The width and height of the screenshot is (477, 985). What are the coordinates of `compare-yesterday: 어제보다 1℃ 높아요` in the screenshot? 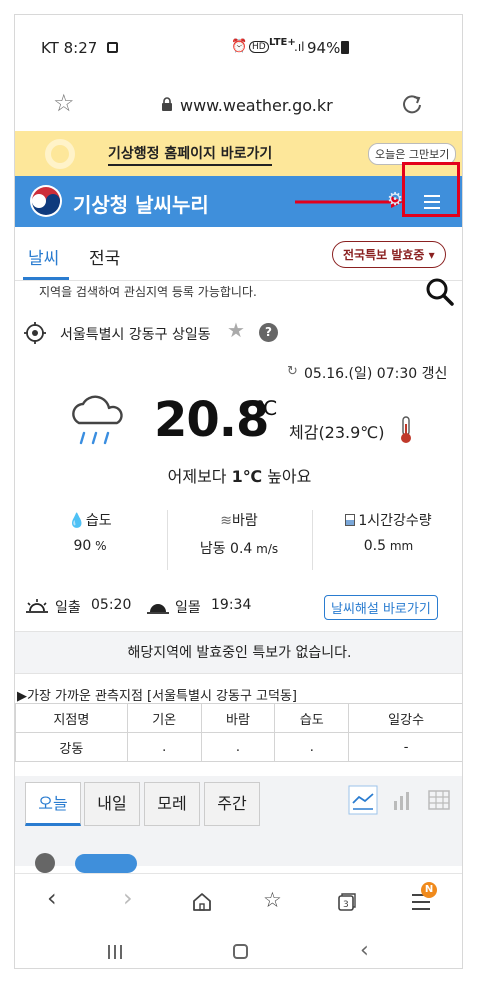 It's located at (238, 475).